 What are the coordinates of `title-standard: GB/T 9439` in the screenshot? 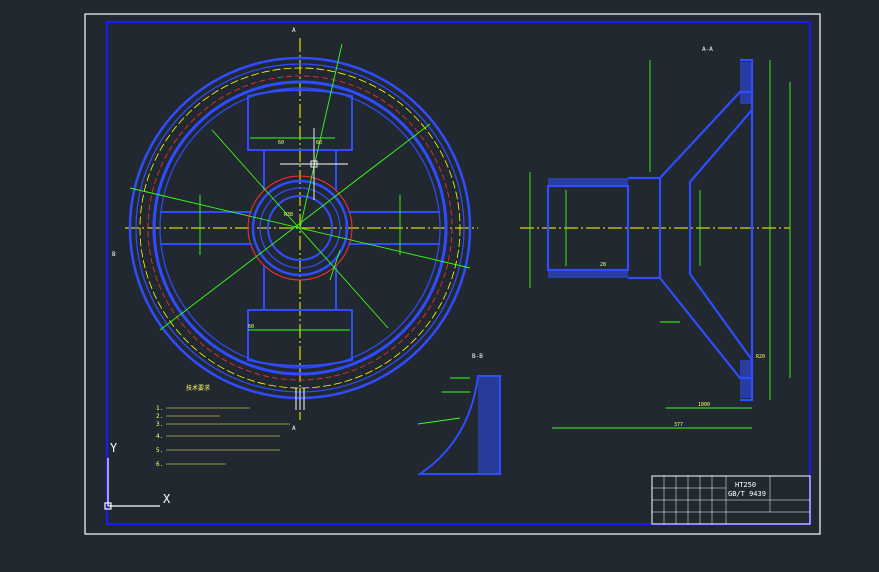 It's located at (747, 494).